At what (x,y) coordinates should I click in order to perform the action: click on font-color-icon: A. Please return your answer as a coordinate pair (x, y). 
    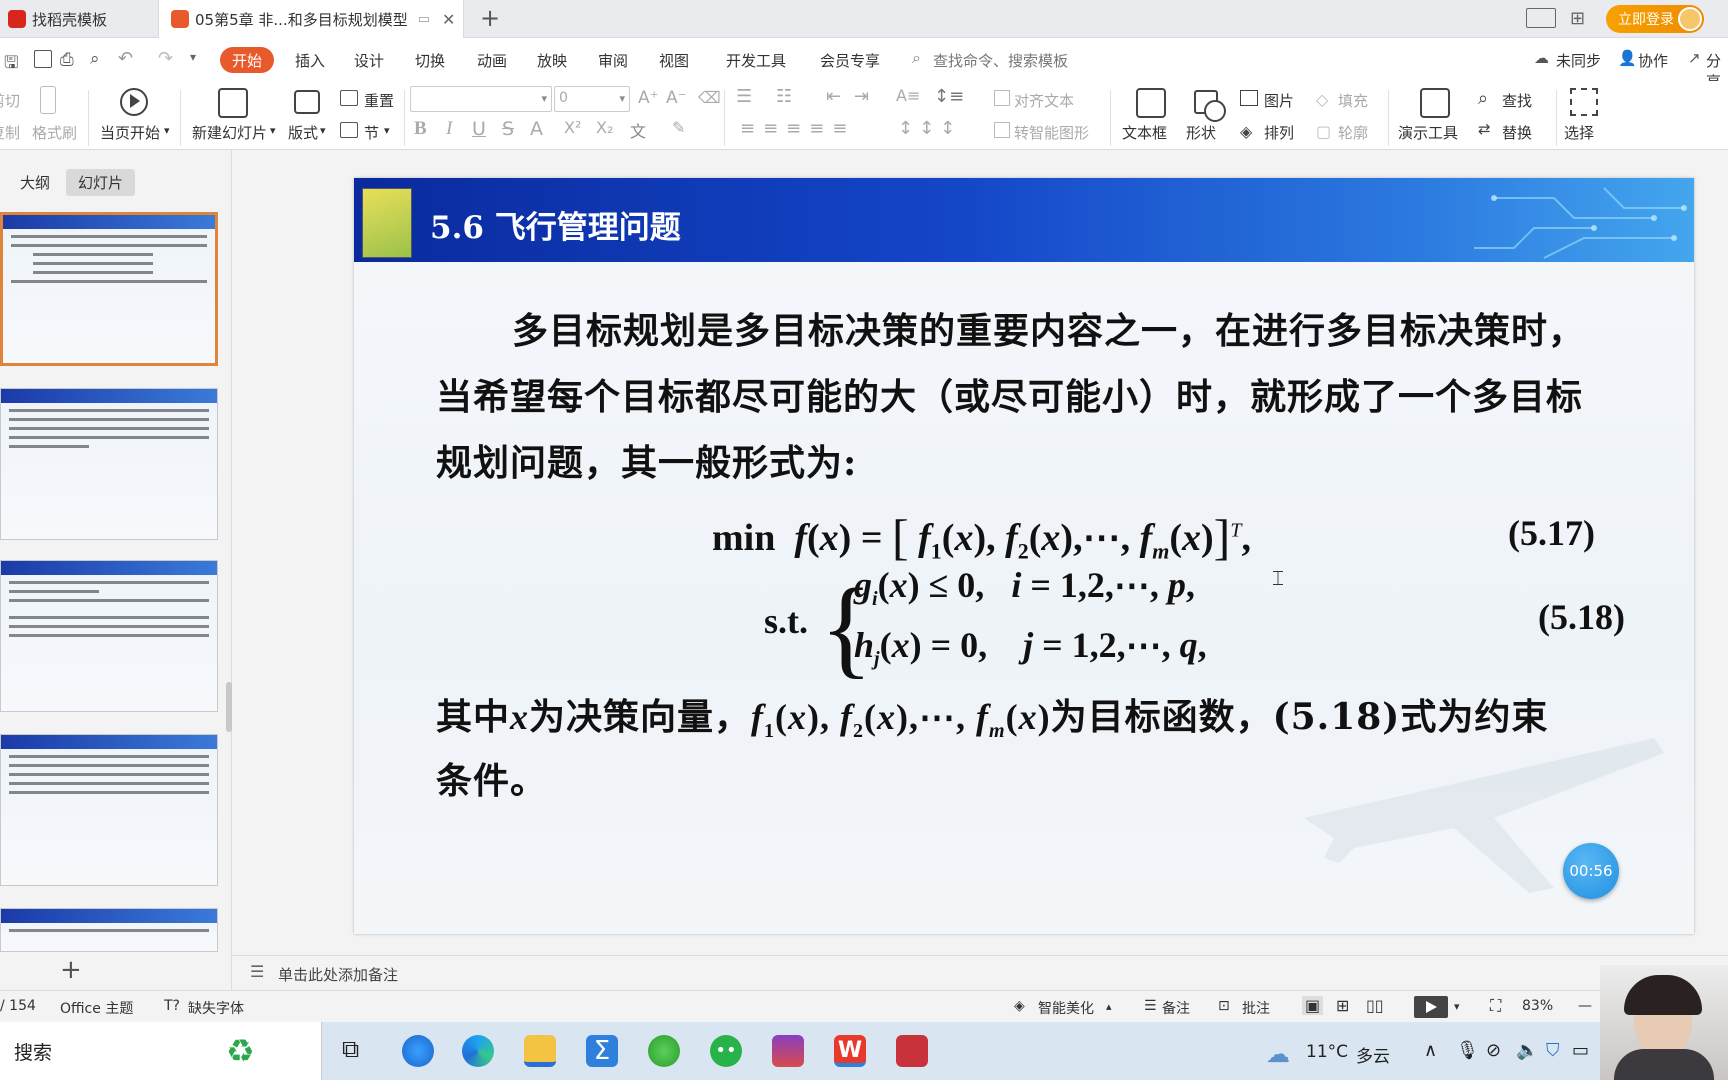
    Looking at the image, I should click on (536, 129).